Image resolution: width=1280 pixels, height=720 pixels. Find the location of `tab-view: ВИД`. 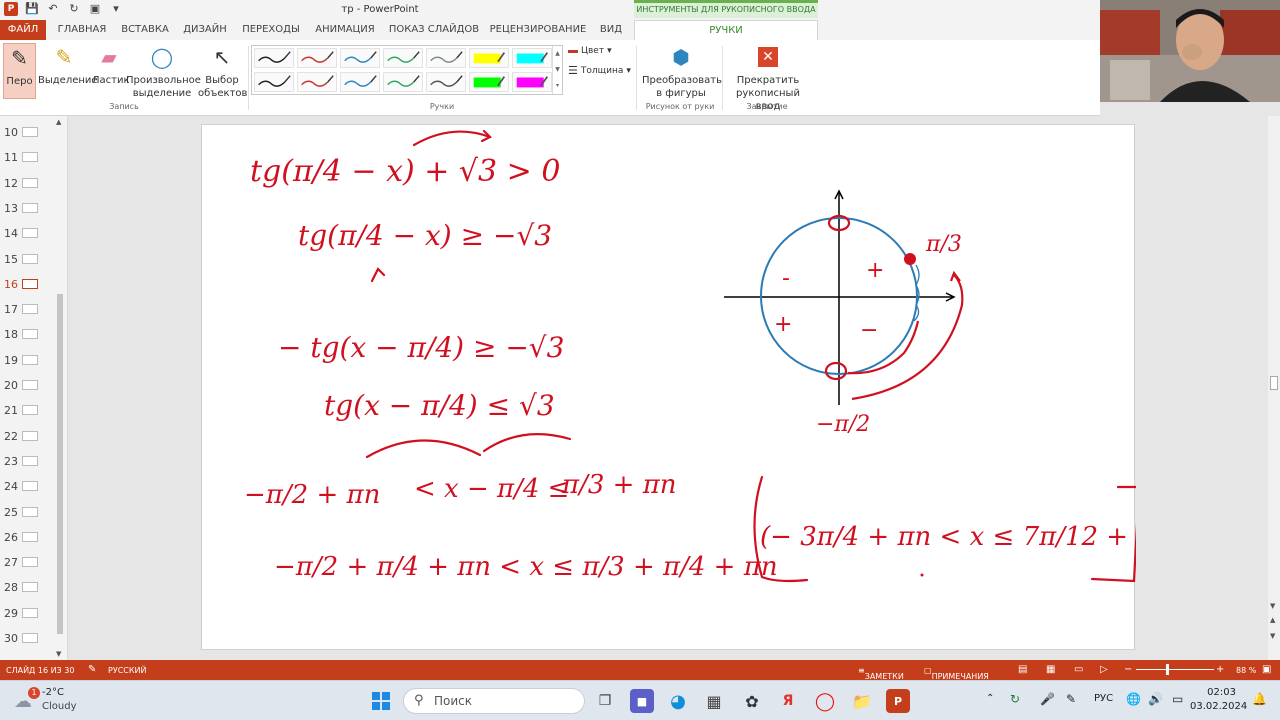

tab-view: ВИД is located at coordinates (611, 30).